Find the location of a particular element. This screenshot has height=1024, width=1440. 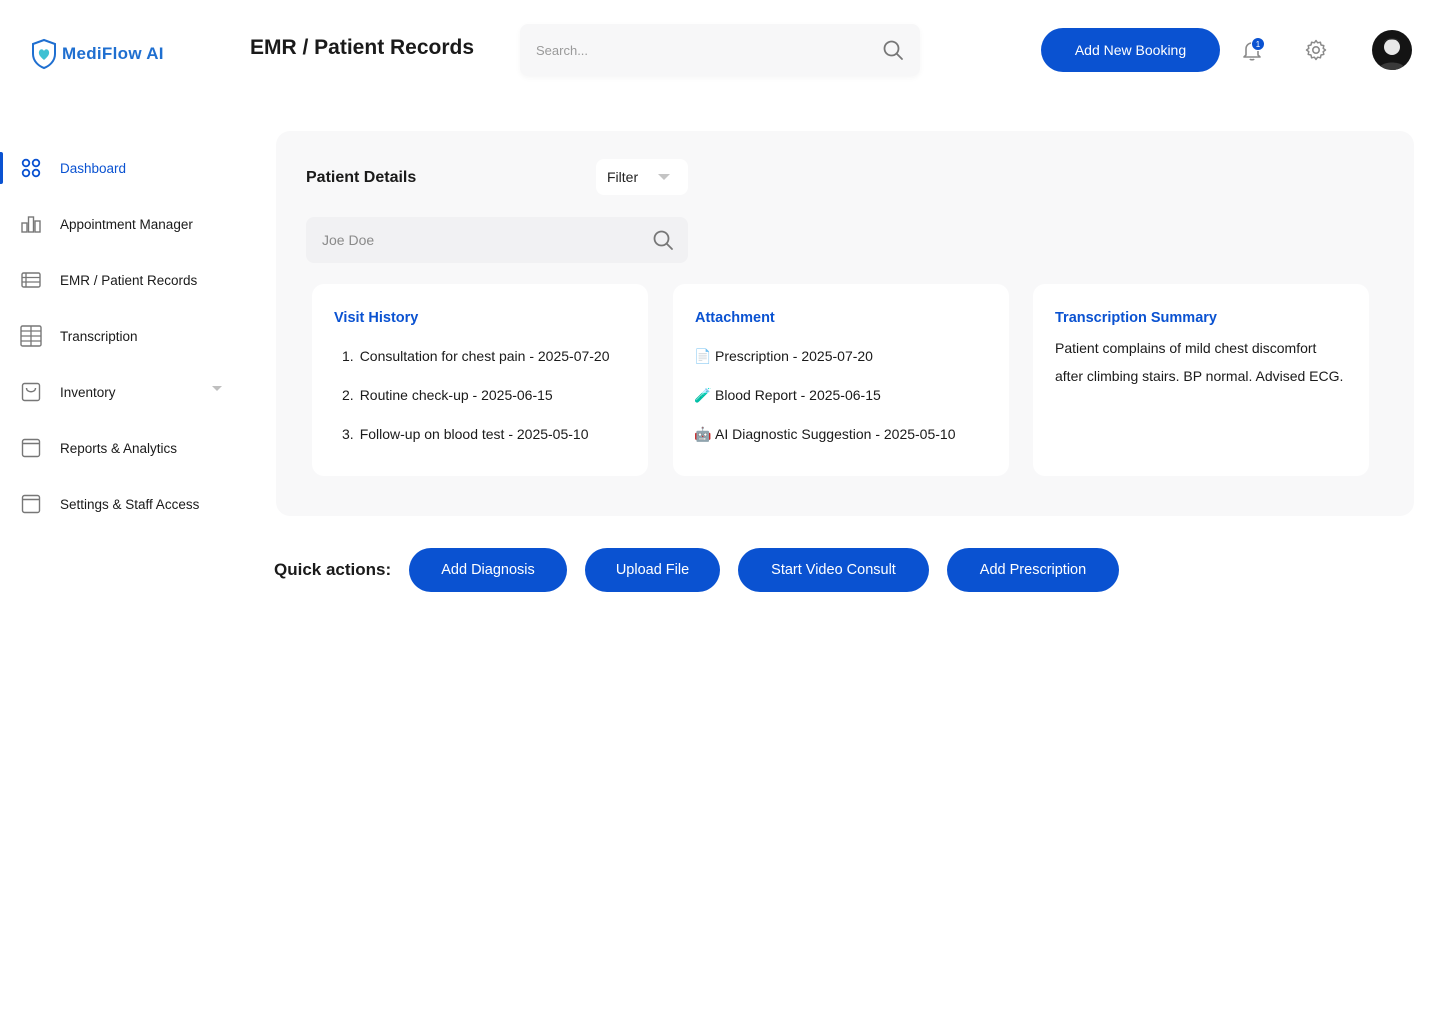

card-title: Visit History is located at coordinates (376, 318).